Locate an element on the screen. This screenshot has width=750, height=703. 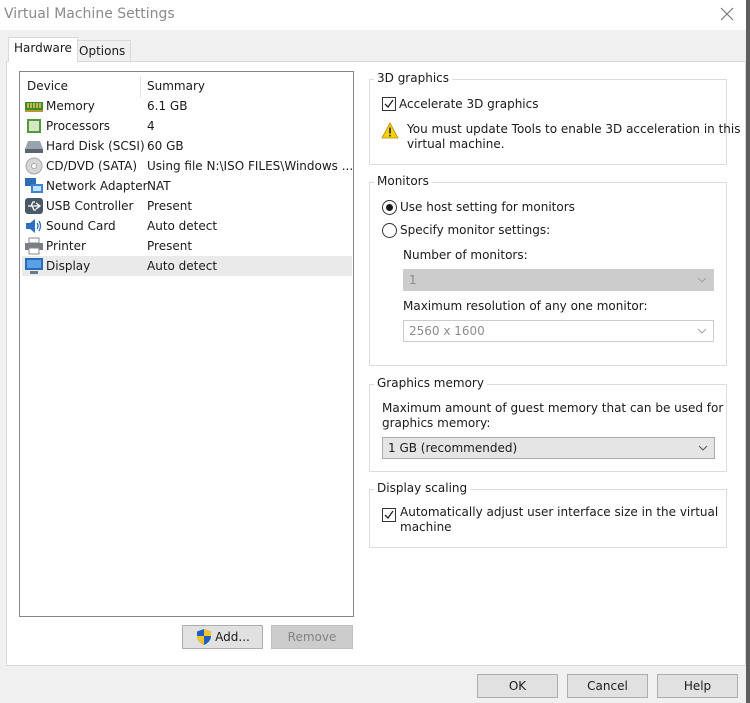
usb-icon is located at coordinates (34, 206).